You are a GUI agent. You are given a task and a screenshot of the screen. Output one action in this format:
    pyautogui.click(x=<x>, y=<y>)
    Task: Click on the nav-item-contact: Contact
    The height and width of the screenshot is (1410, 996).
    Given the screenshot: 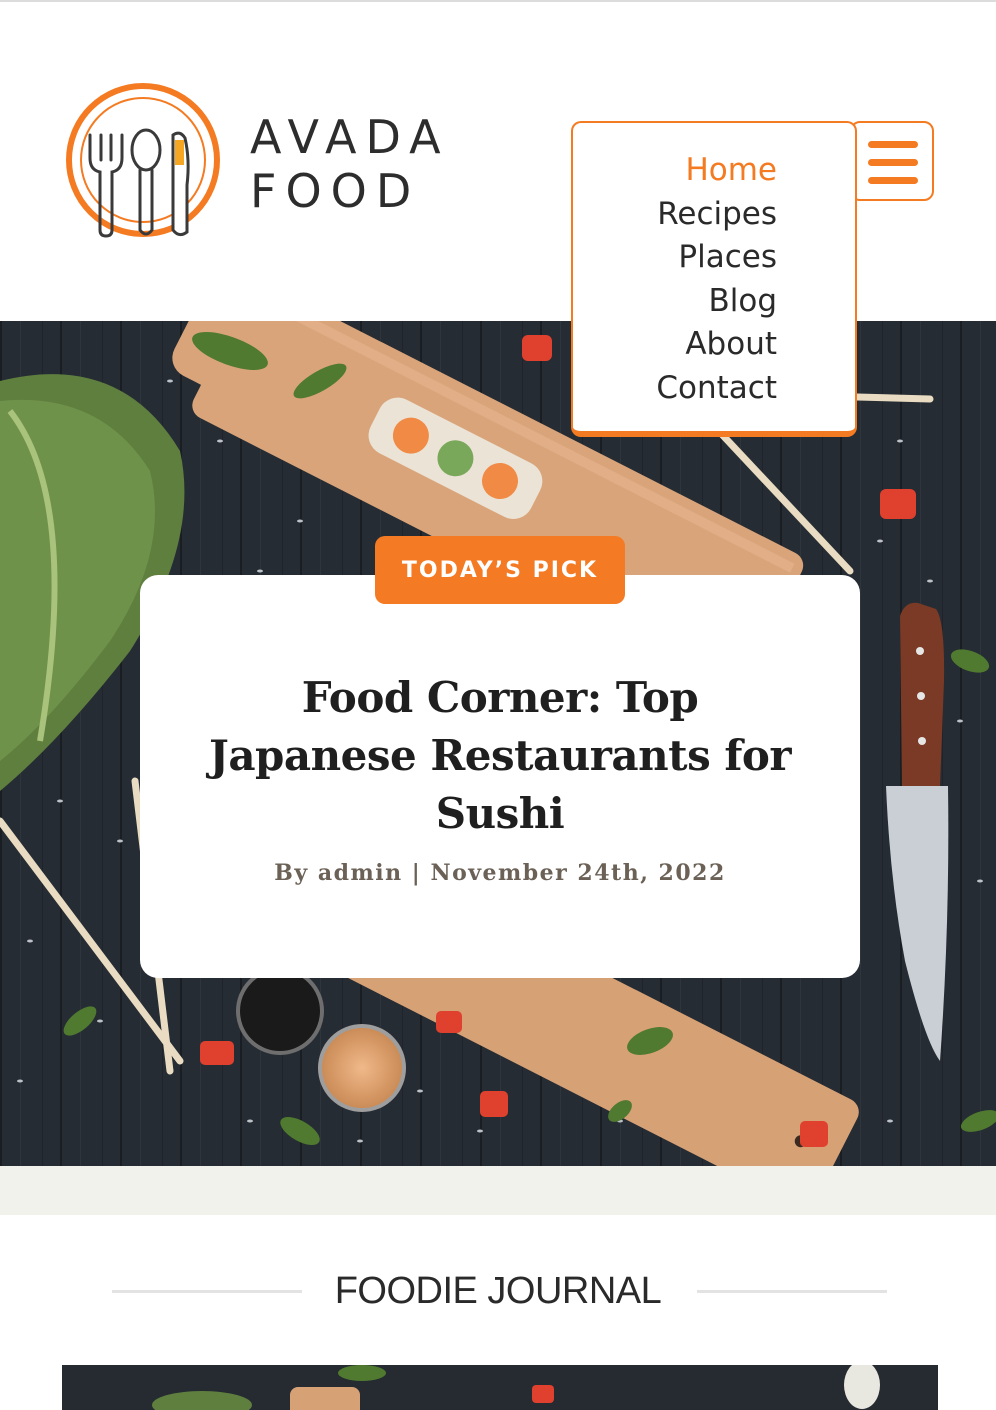 What is the action you would take?
    pyautogui.click(x=716, y=389)
    